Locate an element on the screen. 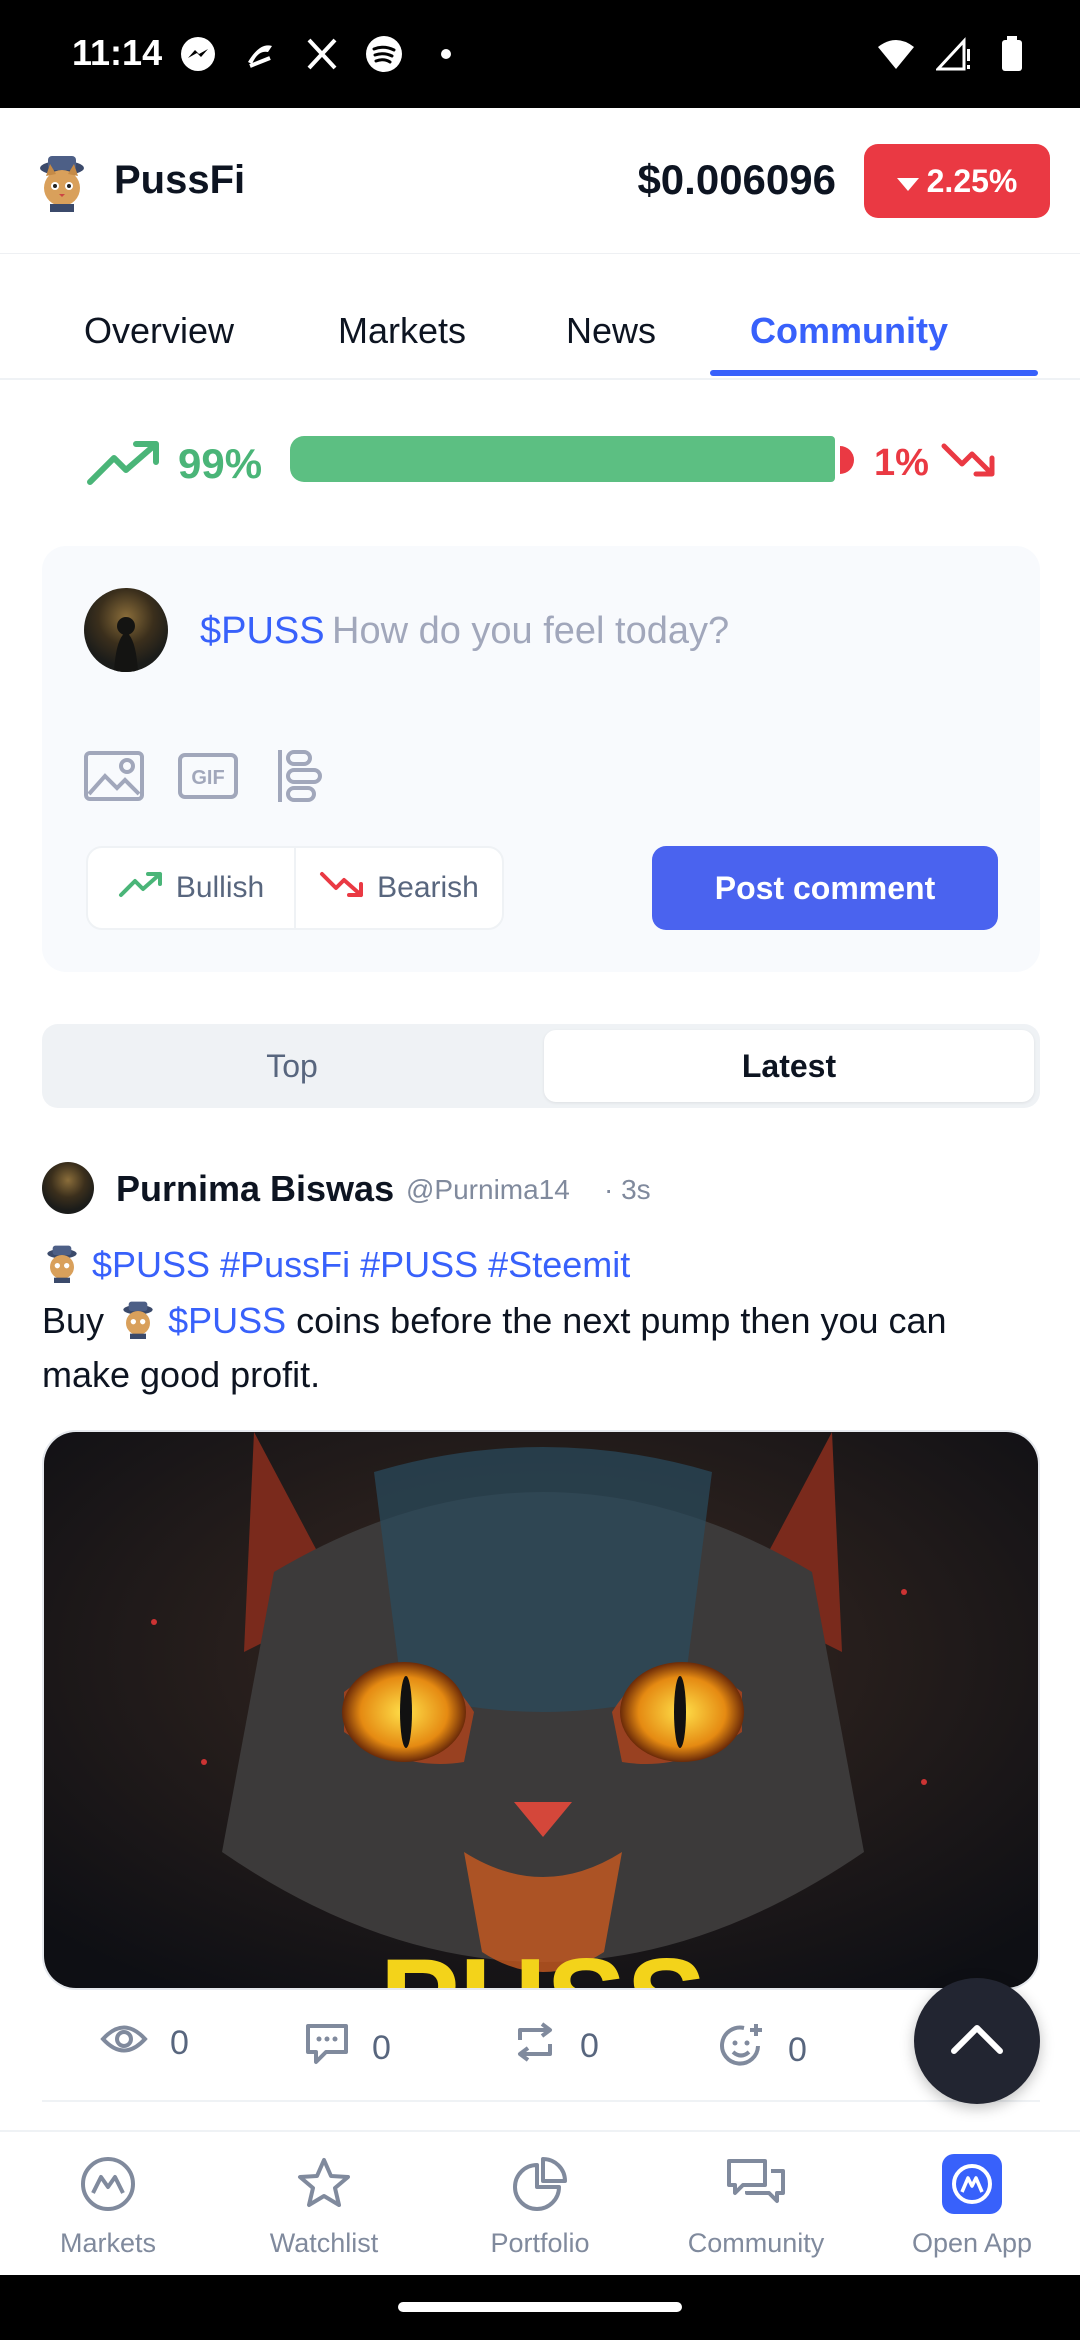  post-body-buy: Buy is located at coordinates (73, 1320).